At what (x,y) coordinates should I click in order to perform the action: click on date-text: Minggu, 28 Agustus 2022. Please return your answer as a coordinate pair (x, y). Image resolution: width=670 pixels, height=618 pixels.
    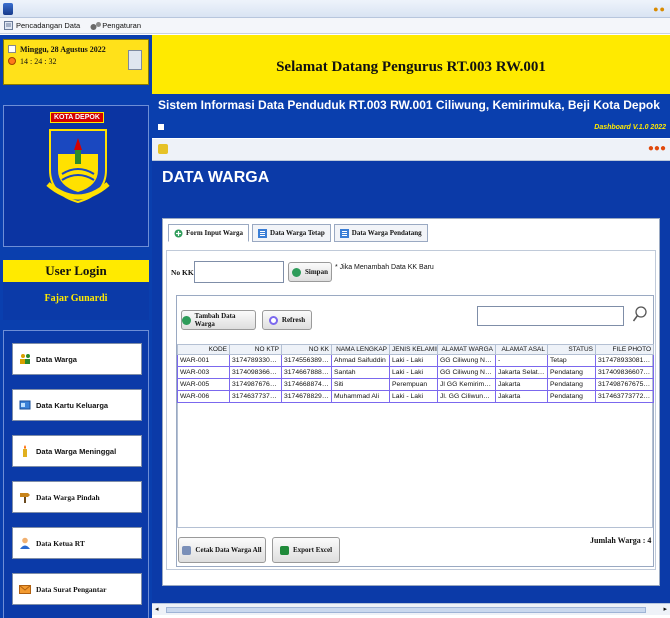
    Looking at the image, I should click on (63, 49).